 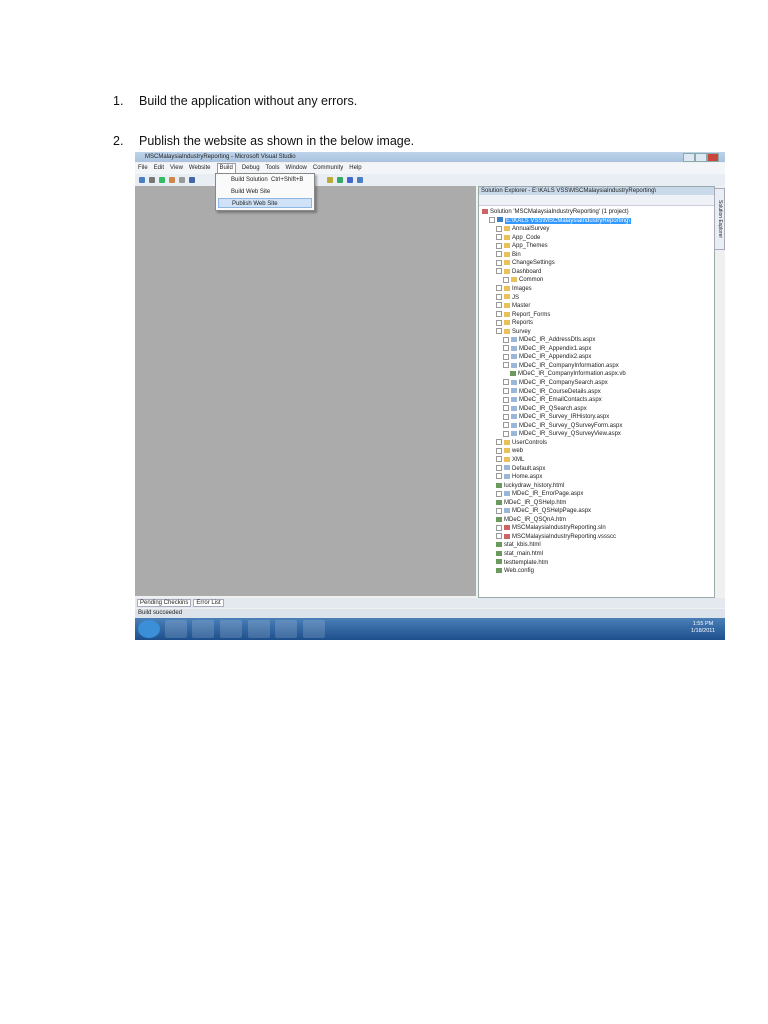 What do you see at coordinates (355, 168) in the screenshot?
I see `menu-help: Help` at bounding box center [355, 168].